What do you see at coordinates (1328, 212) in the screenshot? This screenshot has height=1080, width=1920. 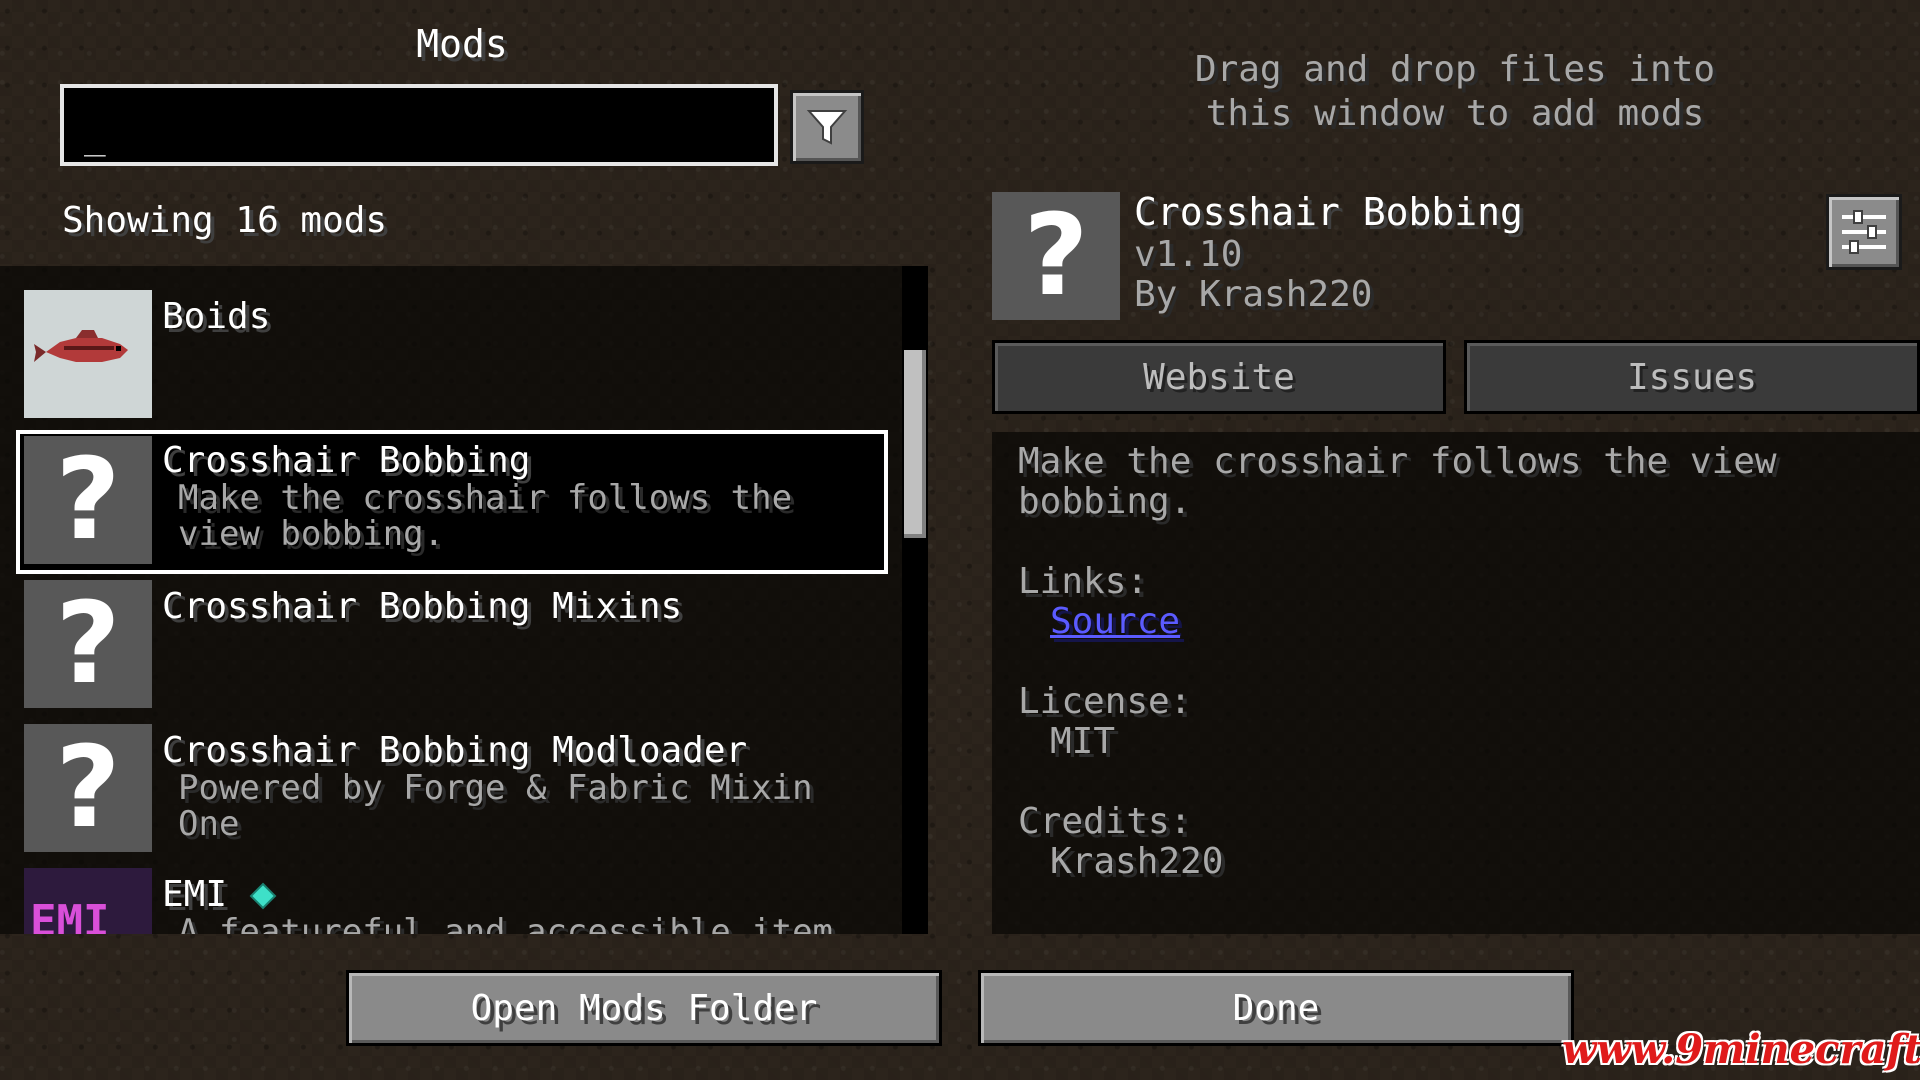 I see `detail-mod-name: Crosshair Bobbing` at bounding box center [1328, 212].